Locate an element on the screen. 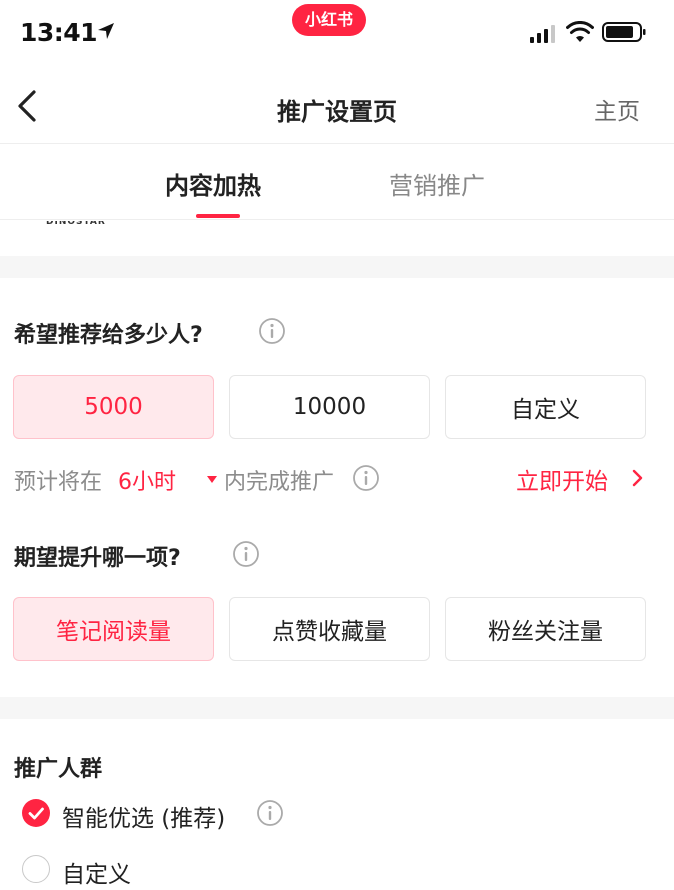 Image resolution: width=674 pixels, height=890 pixels. duration-dropdown: 6小时 is located at coordinates (147, 480).